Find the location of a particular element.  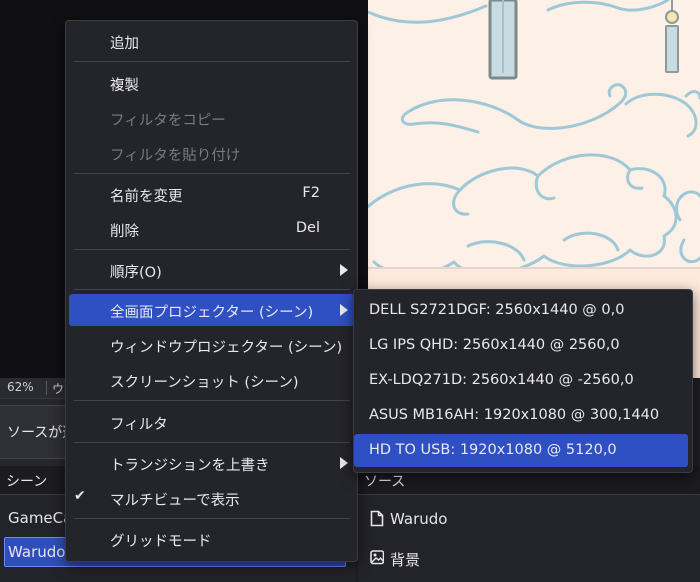

display-option: EX-LDQ271D: 2560x1440 @ -2560,0 is located at coordinates (521, 380).